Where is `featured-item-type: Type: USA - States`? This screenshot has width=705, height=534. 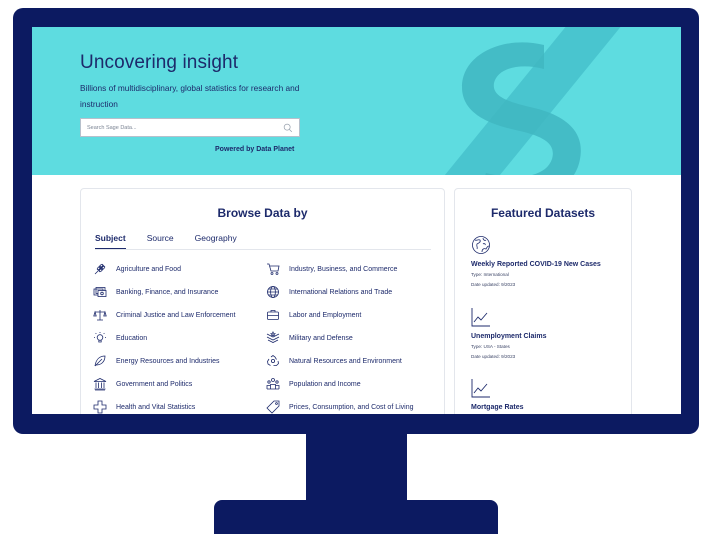
featured-item-type: Type: USA - States is located at coordinates (490, 346).